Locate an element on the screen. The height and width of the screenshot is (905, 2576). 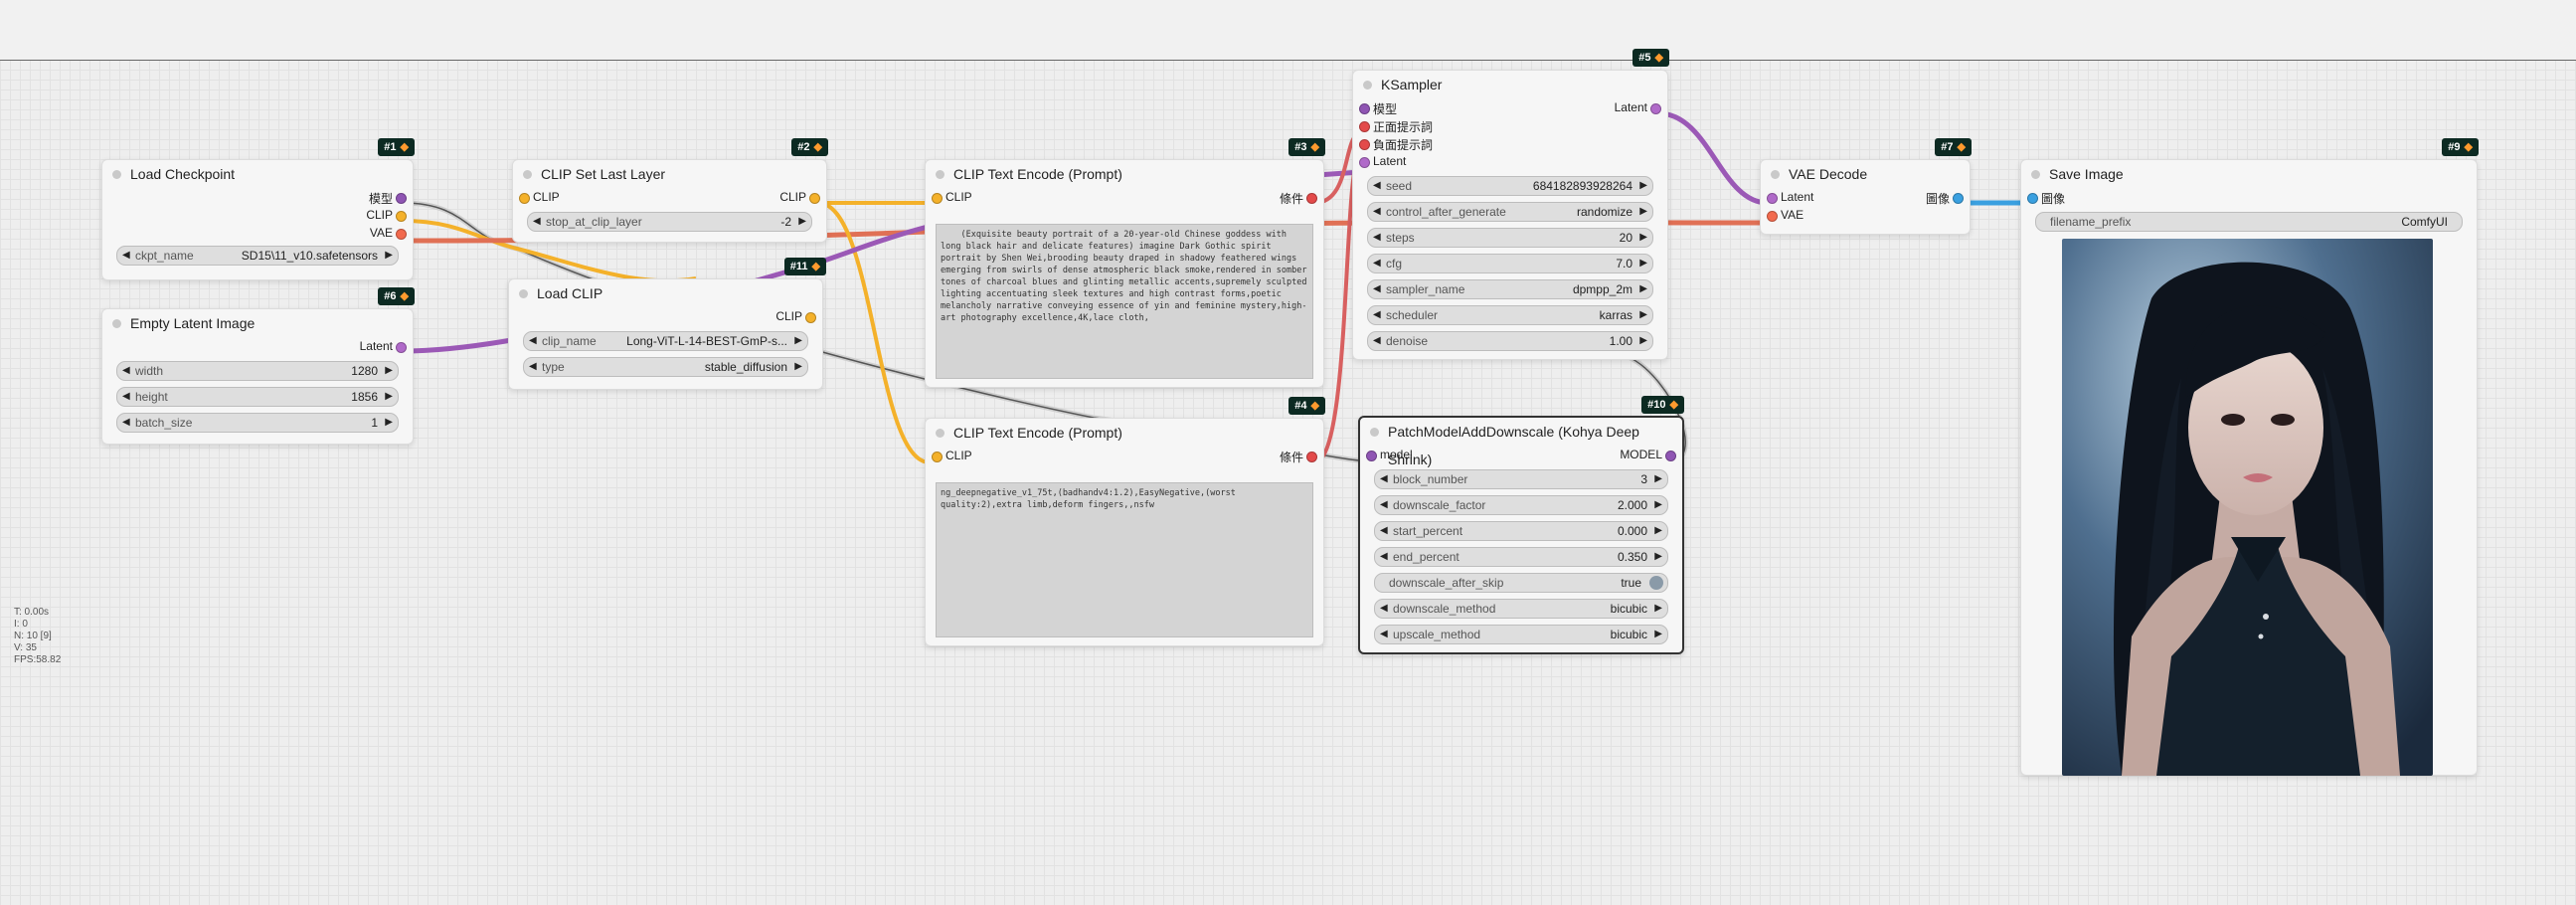
node-title: KSampler is located at coordinates (1510, 85).